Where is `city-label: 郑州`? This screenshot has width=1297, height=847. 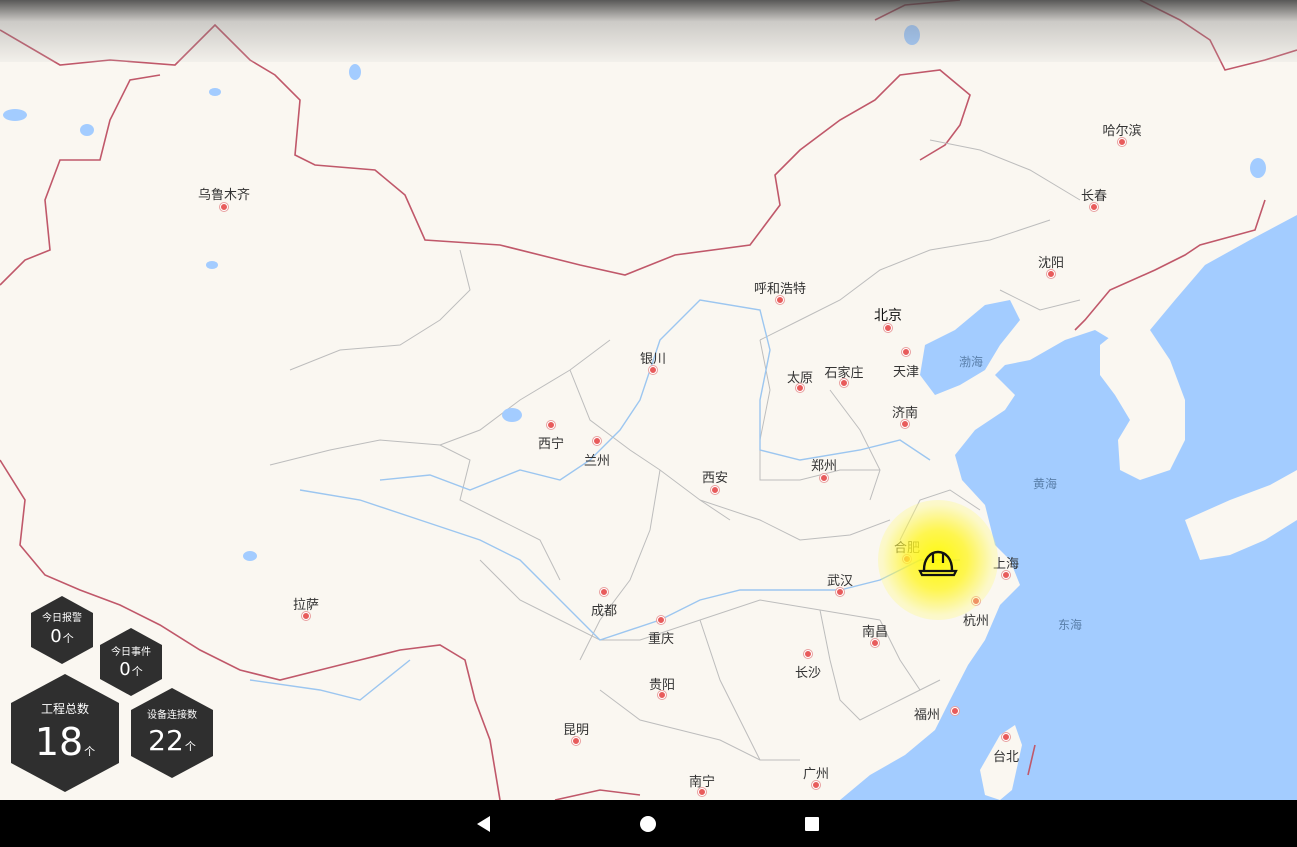 city-label: 郑州 is located at coordinates (824, 466).